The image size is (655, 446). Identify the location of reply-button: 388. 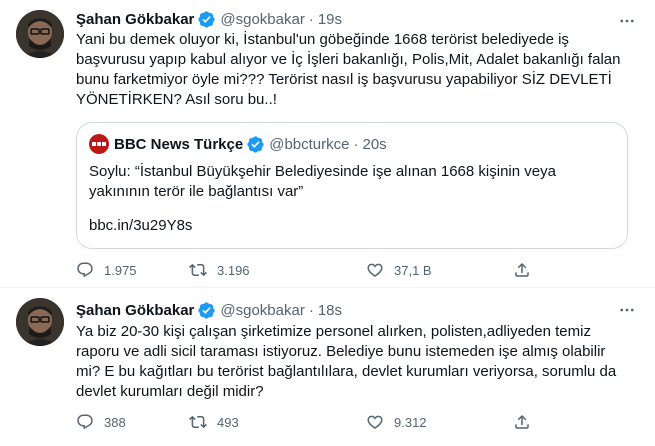
(101, 422).